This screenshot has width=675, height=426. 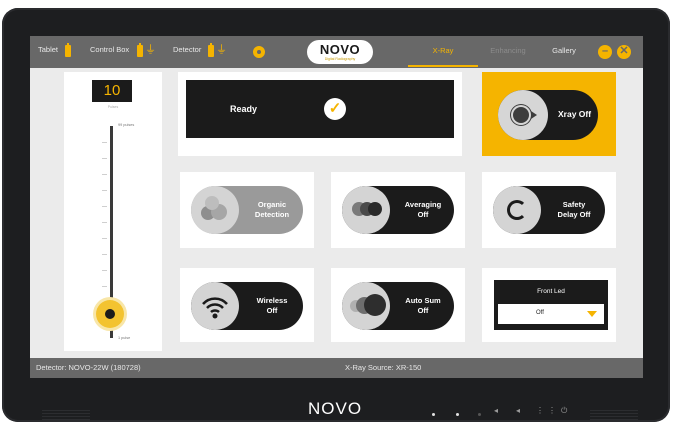 I want to click on auto-sum-button: Auto Sum Off, so click(x=398, y=306).